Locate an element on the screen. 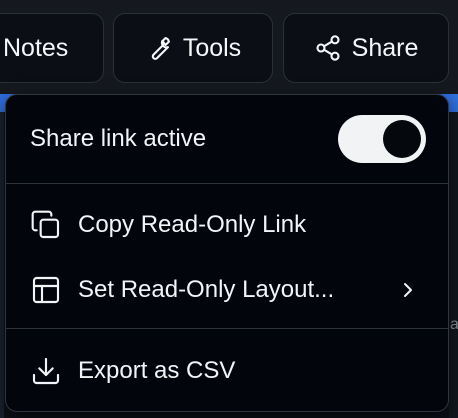 This screenshot has height=418, width=458. background-text-fragment: a is located at coordinates (454, 324).